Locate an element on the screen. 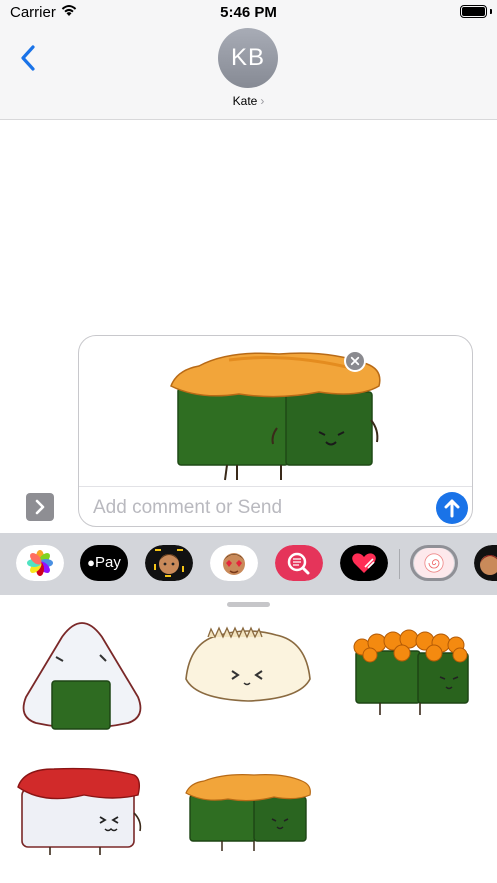 This screenshot has height=883, width=497. apple-logo-icon: ● is located at coordinates (91, 562).